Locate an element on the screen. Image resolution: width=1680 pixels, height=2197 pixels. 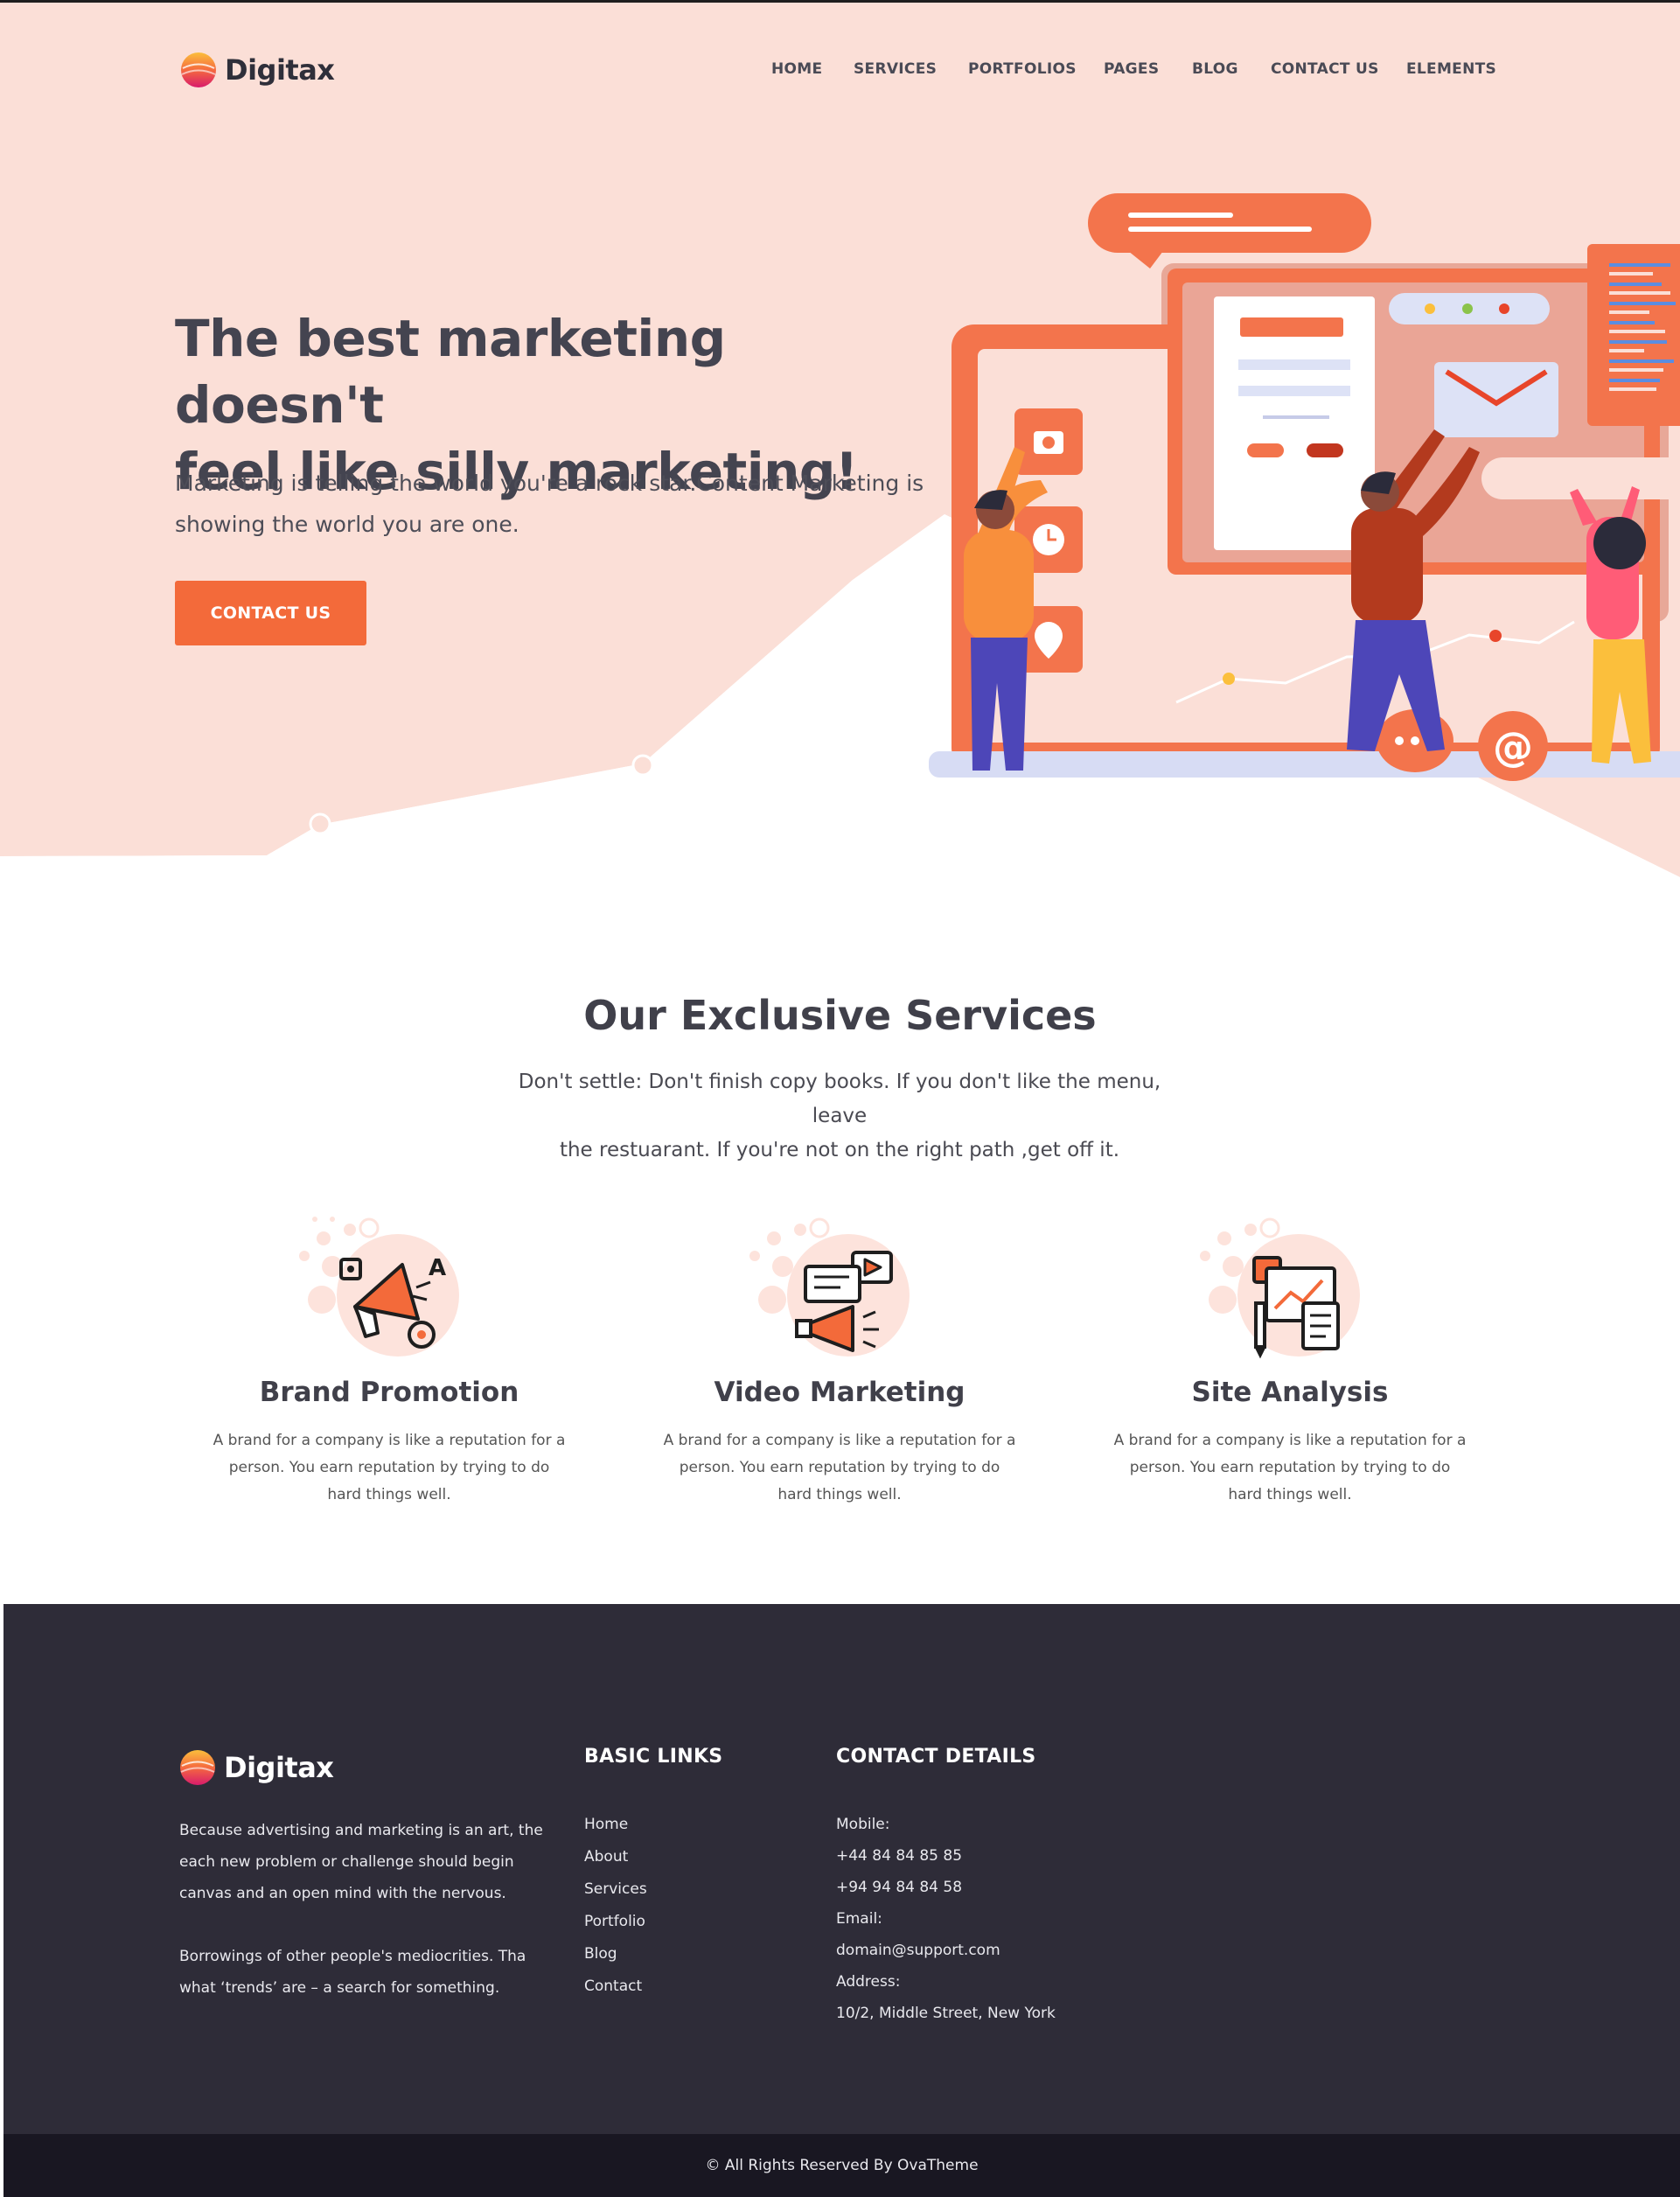
logo-mark-icon is located at coordinates (197, 1767).